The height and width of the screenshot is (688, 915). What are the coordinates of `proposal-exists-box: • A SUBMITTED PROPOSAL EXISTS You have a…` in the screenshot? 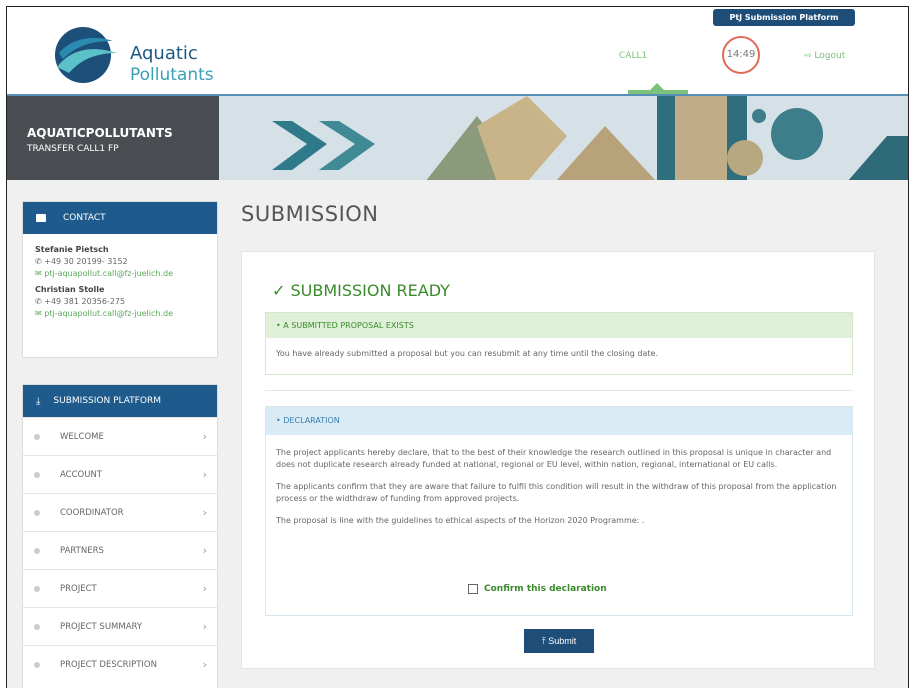 It's located at (559, 343).